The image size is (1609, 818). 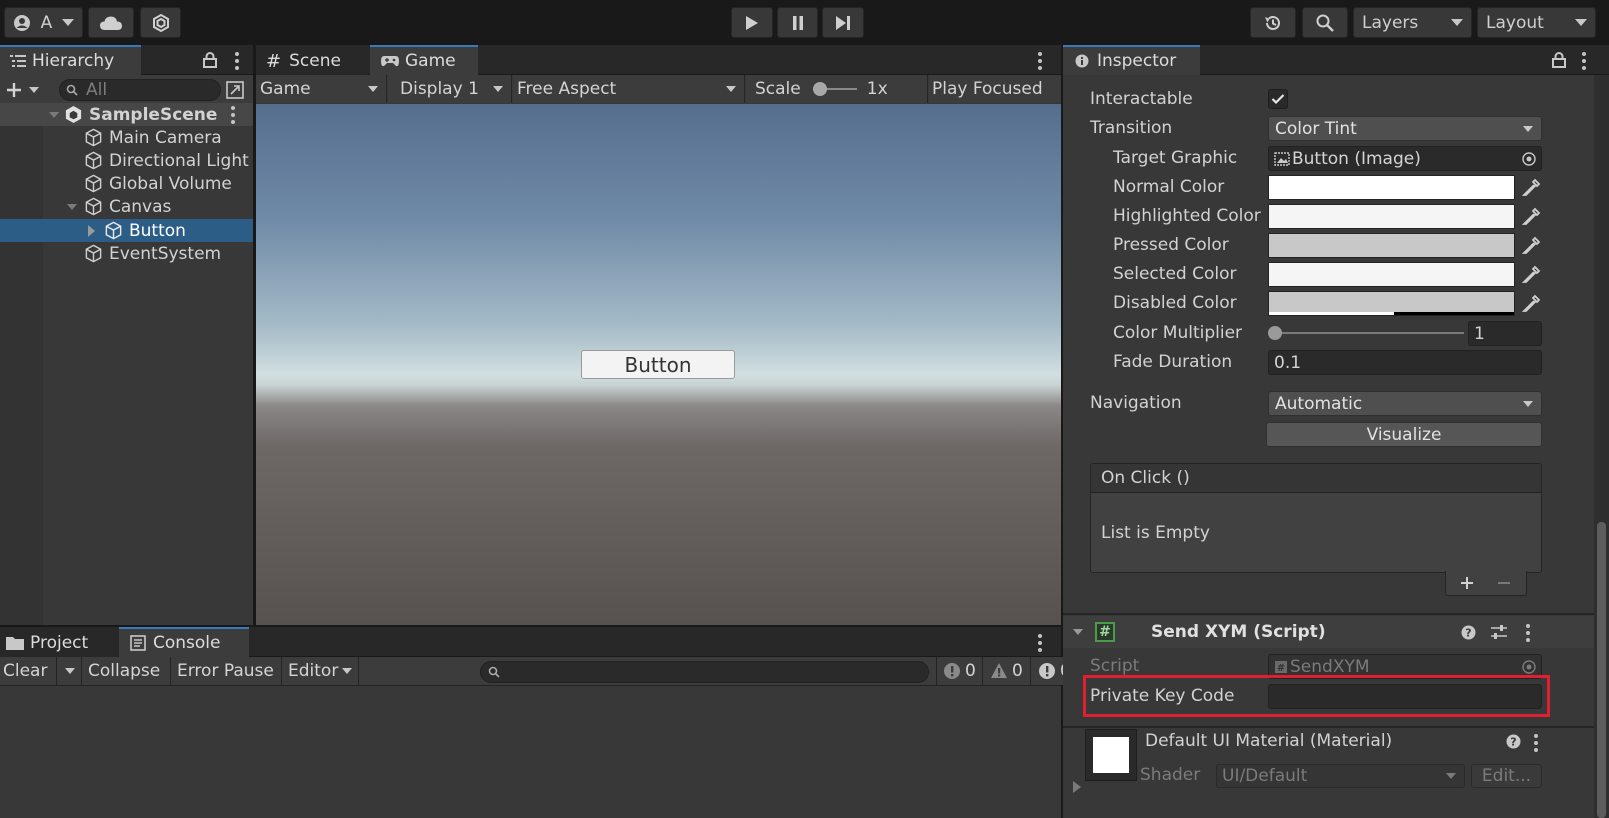 I want to click on csharp-file-icon: #, so click(x=1281, y=667).